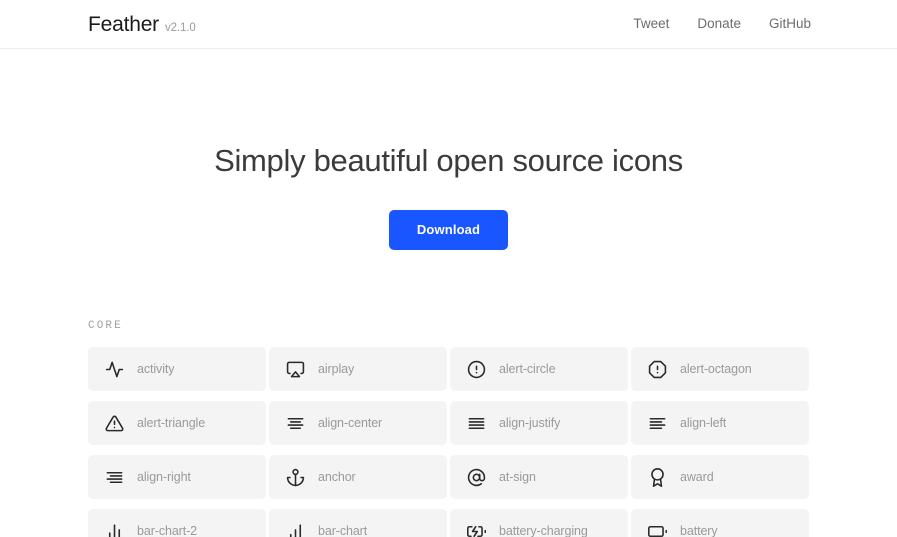 The height and width of the screenshot is (537, 897). I want to click on download-button: Download, so click(448, 230).